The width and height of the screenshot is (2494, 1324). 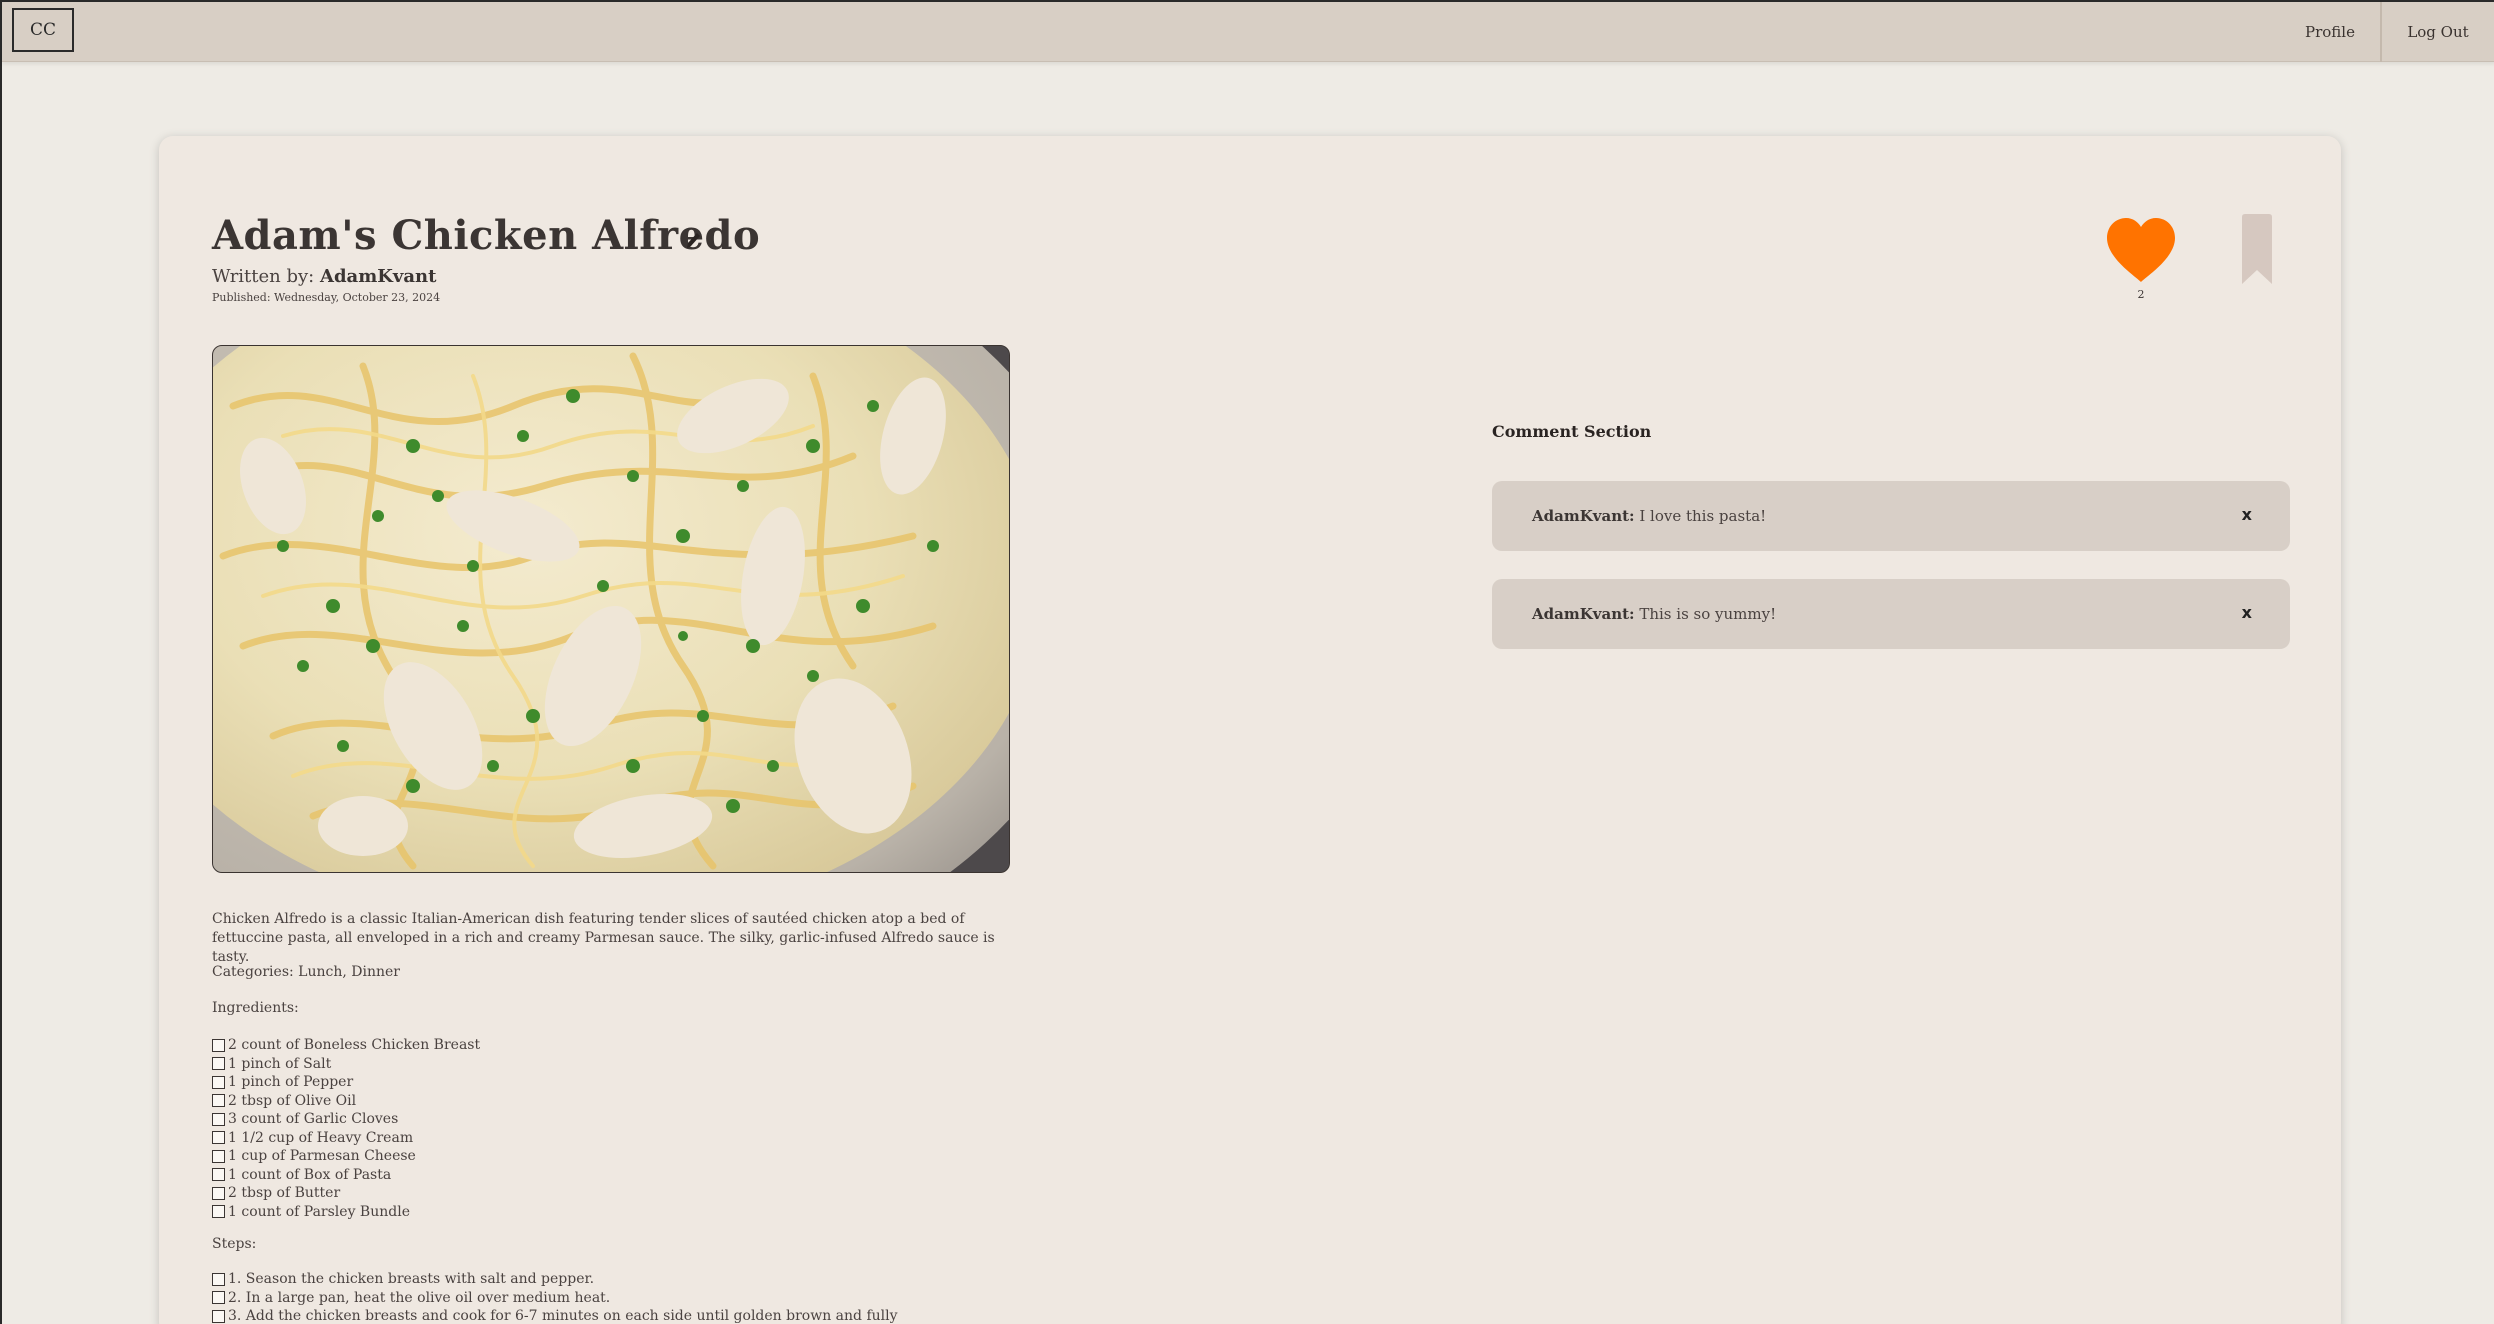 I want to click on ingredient-item: 1 count of Parsley Bundle, so click(x=346, y=1212).